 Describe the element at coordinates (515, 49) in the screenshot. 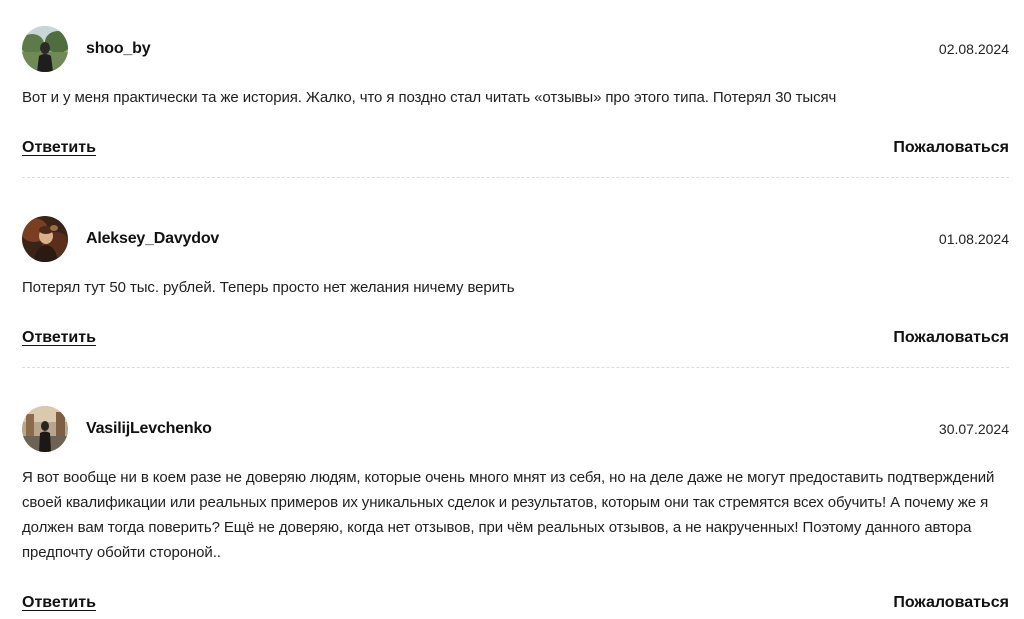

I see `comment-header: shoo_by 02.08.2024` at that location.